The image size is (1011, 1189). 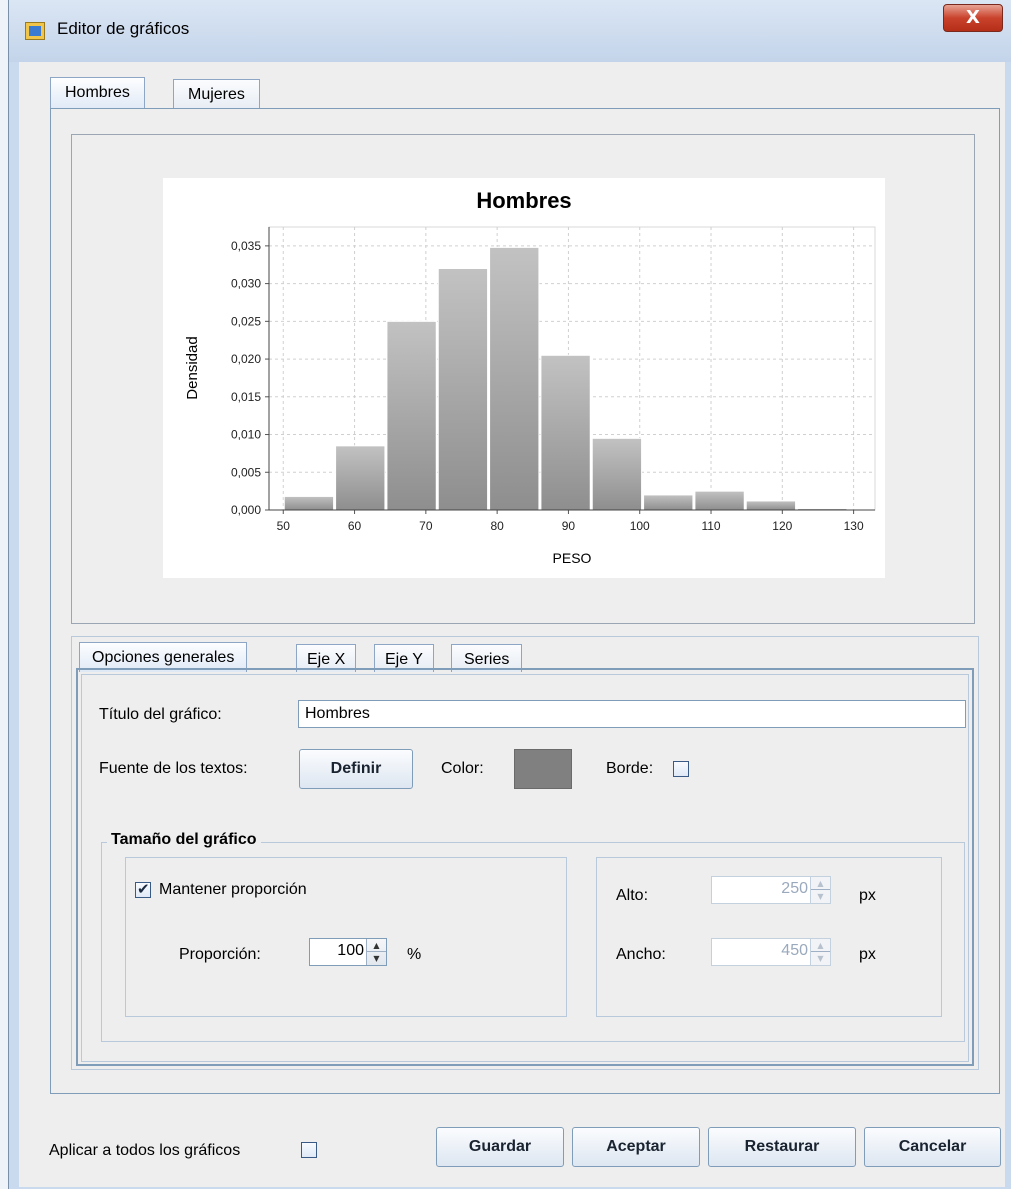 What do you see at coordinates (794, 888) in the screenshot?
I see `height-value: 250` at bounding box center [794, 888].